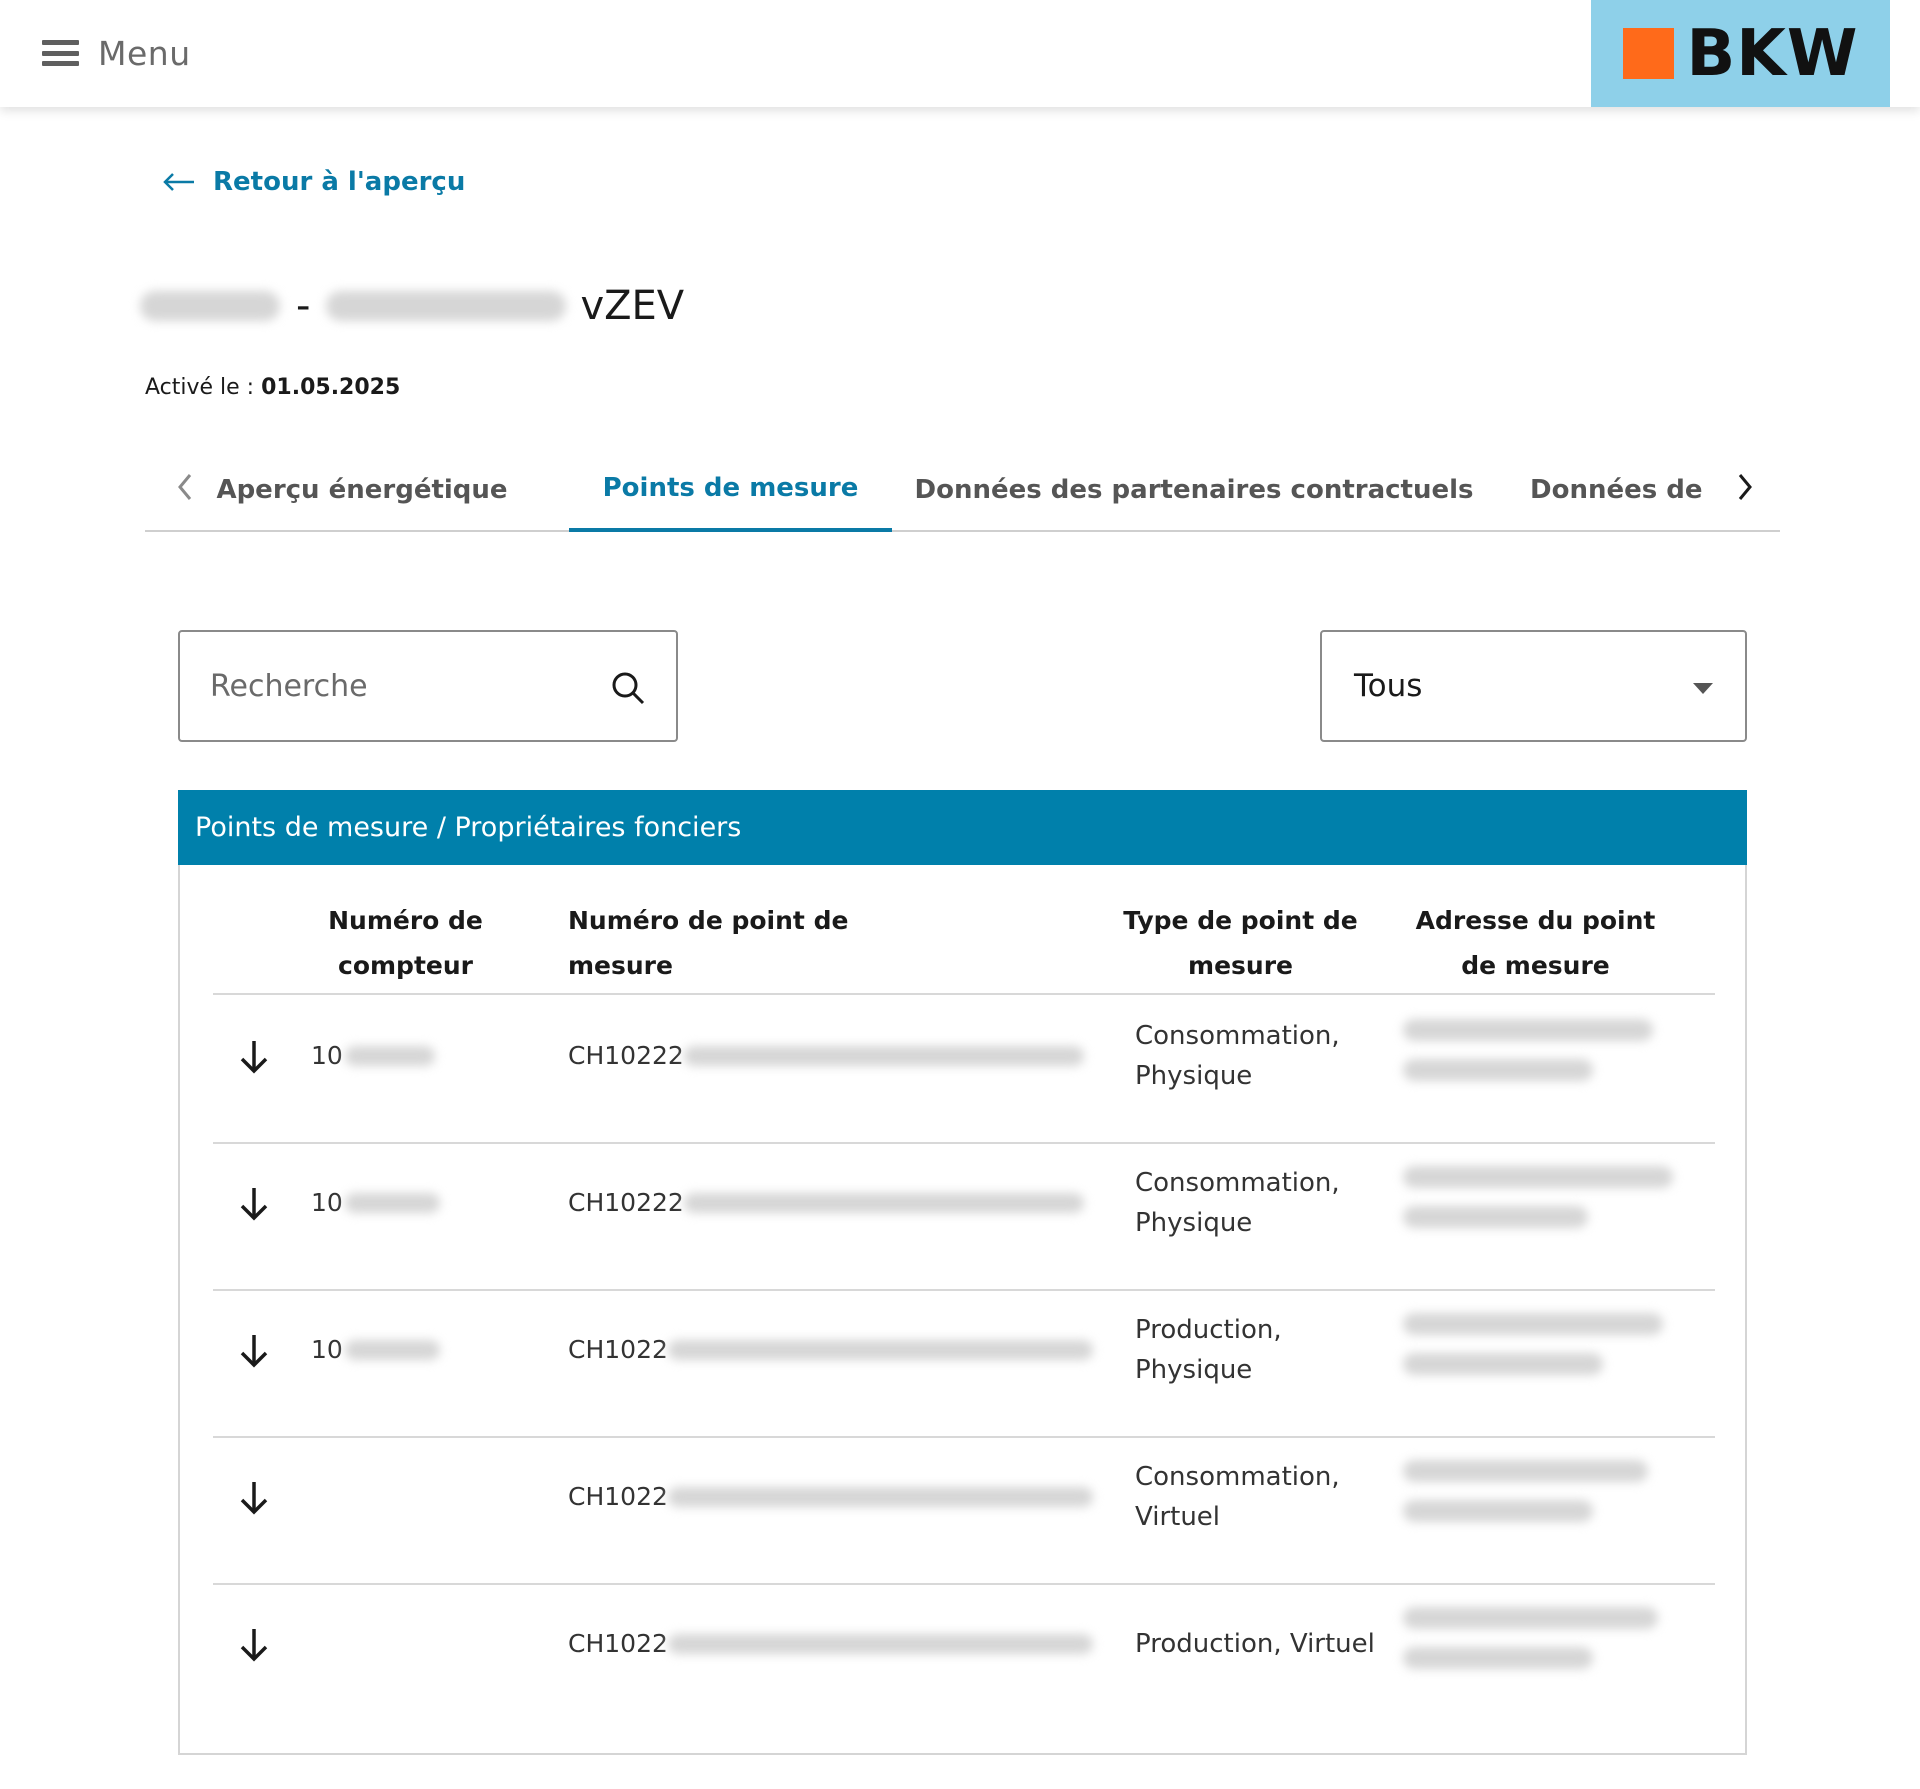 The width and height of the screenshot is (1920, 1789). I want to click on logo-text: BKW, so click(1772, 53).